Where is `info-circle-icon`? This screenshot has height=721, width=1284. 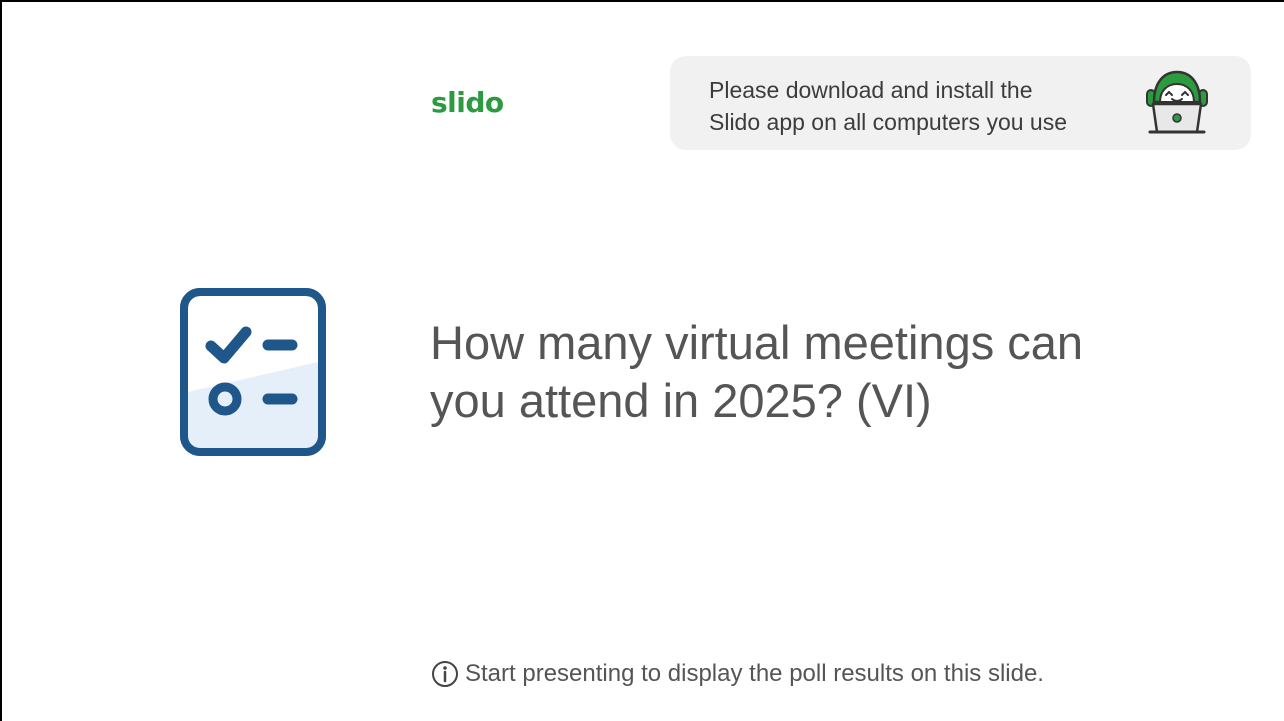
info-circle-icon is located at coordinates (445, 674).